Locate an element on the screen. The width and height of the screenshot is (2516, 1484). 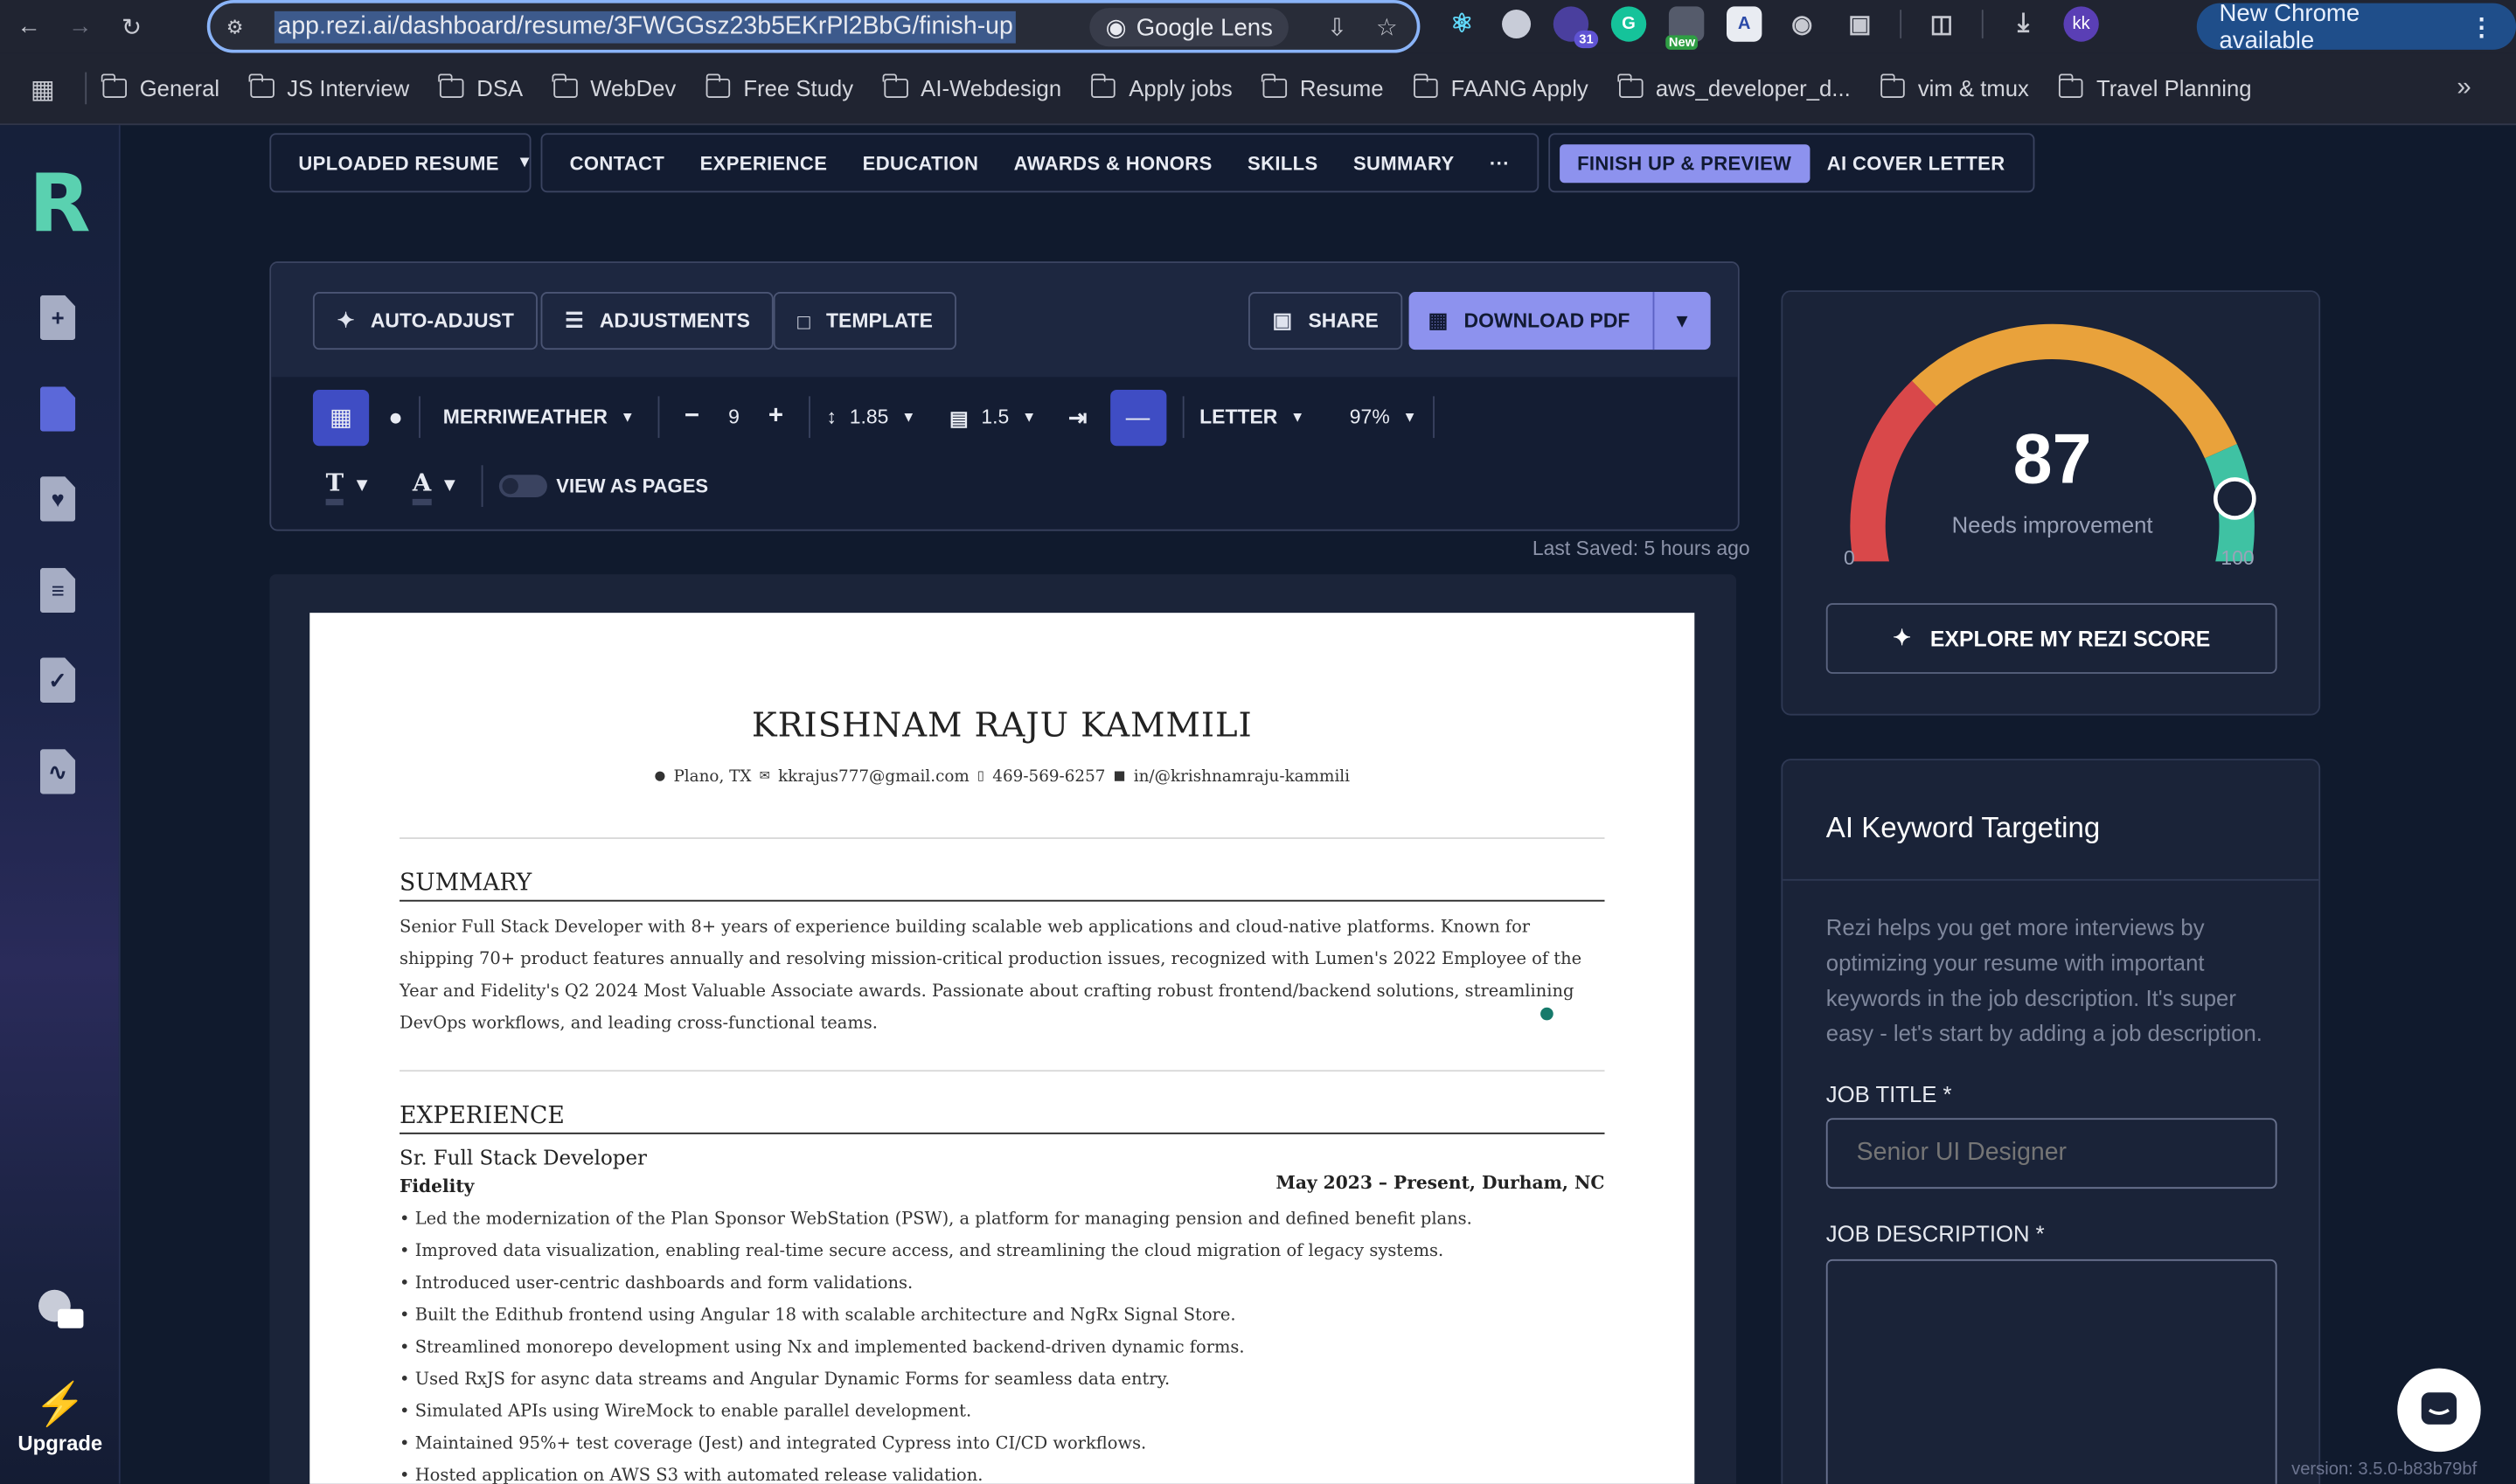
apps-grid-icon: ▦ is located at coordinates (45, 88).